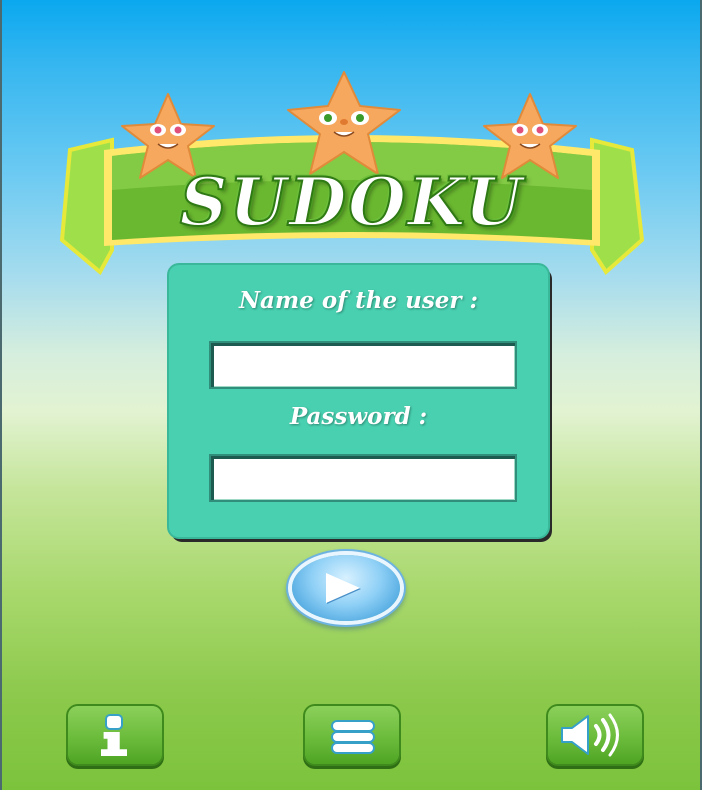  What do you see at coordinates (363, 478) in the screenshot?
I see `password-input` at bounding box center [363, 478].